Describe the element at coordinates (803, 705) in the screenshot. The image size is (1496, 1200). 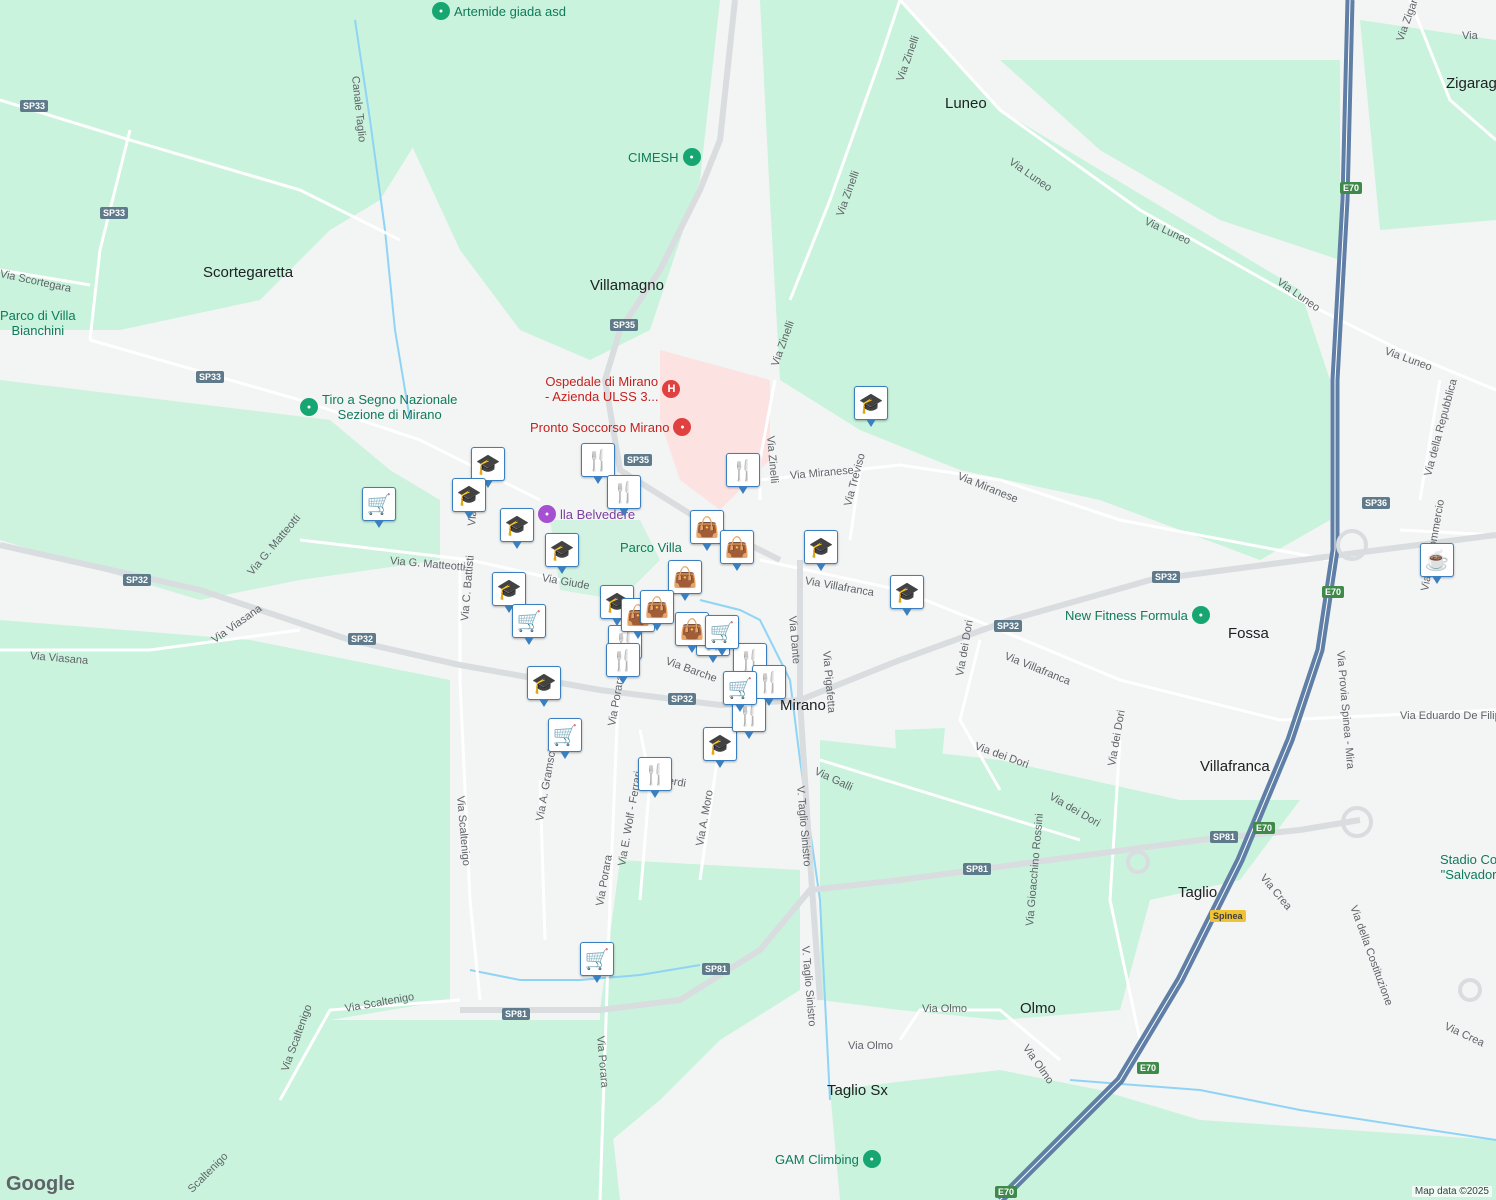
I see `town-label: Mirano` at that location.